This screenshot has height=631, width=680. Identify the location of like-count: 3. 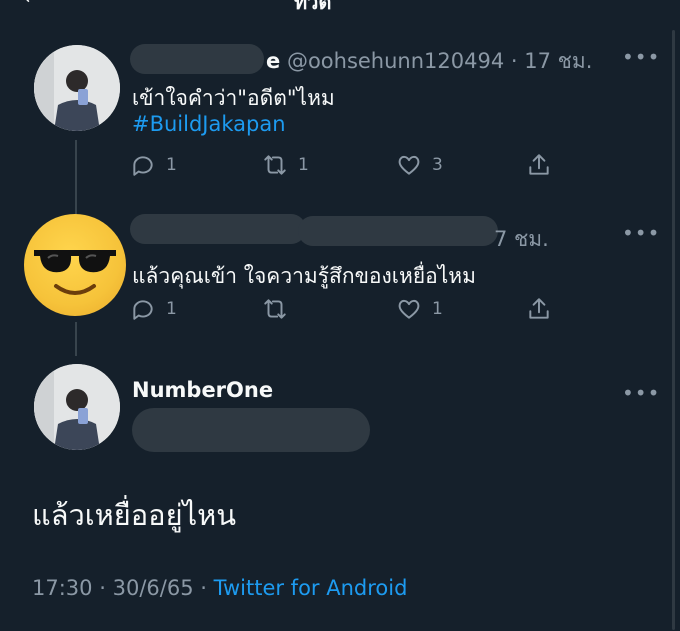
(437, 165).